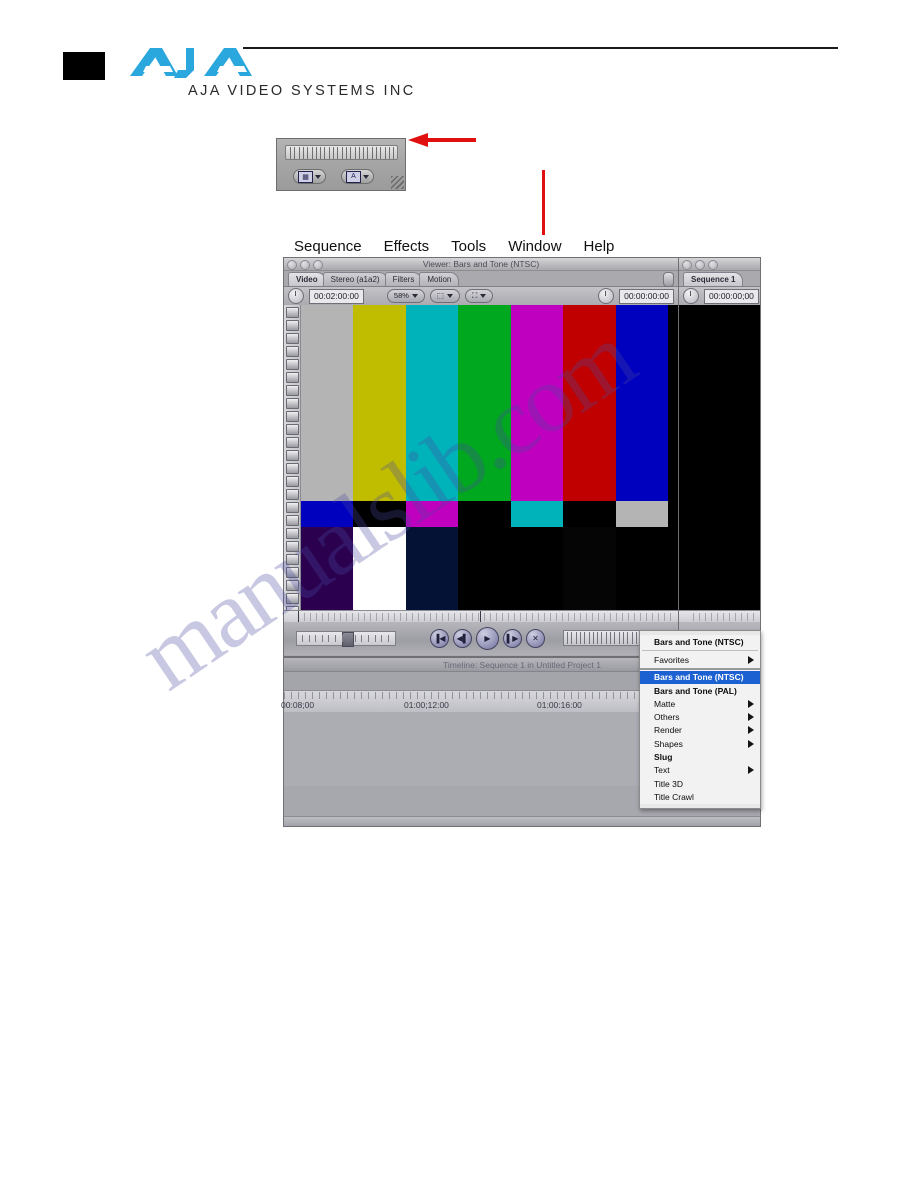  Describe the element at coordinates (700, 690) in the screenshot. I see `menu-item-bars-and-tone-pal: Bars and Tone (PAL)` at that location.